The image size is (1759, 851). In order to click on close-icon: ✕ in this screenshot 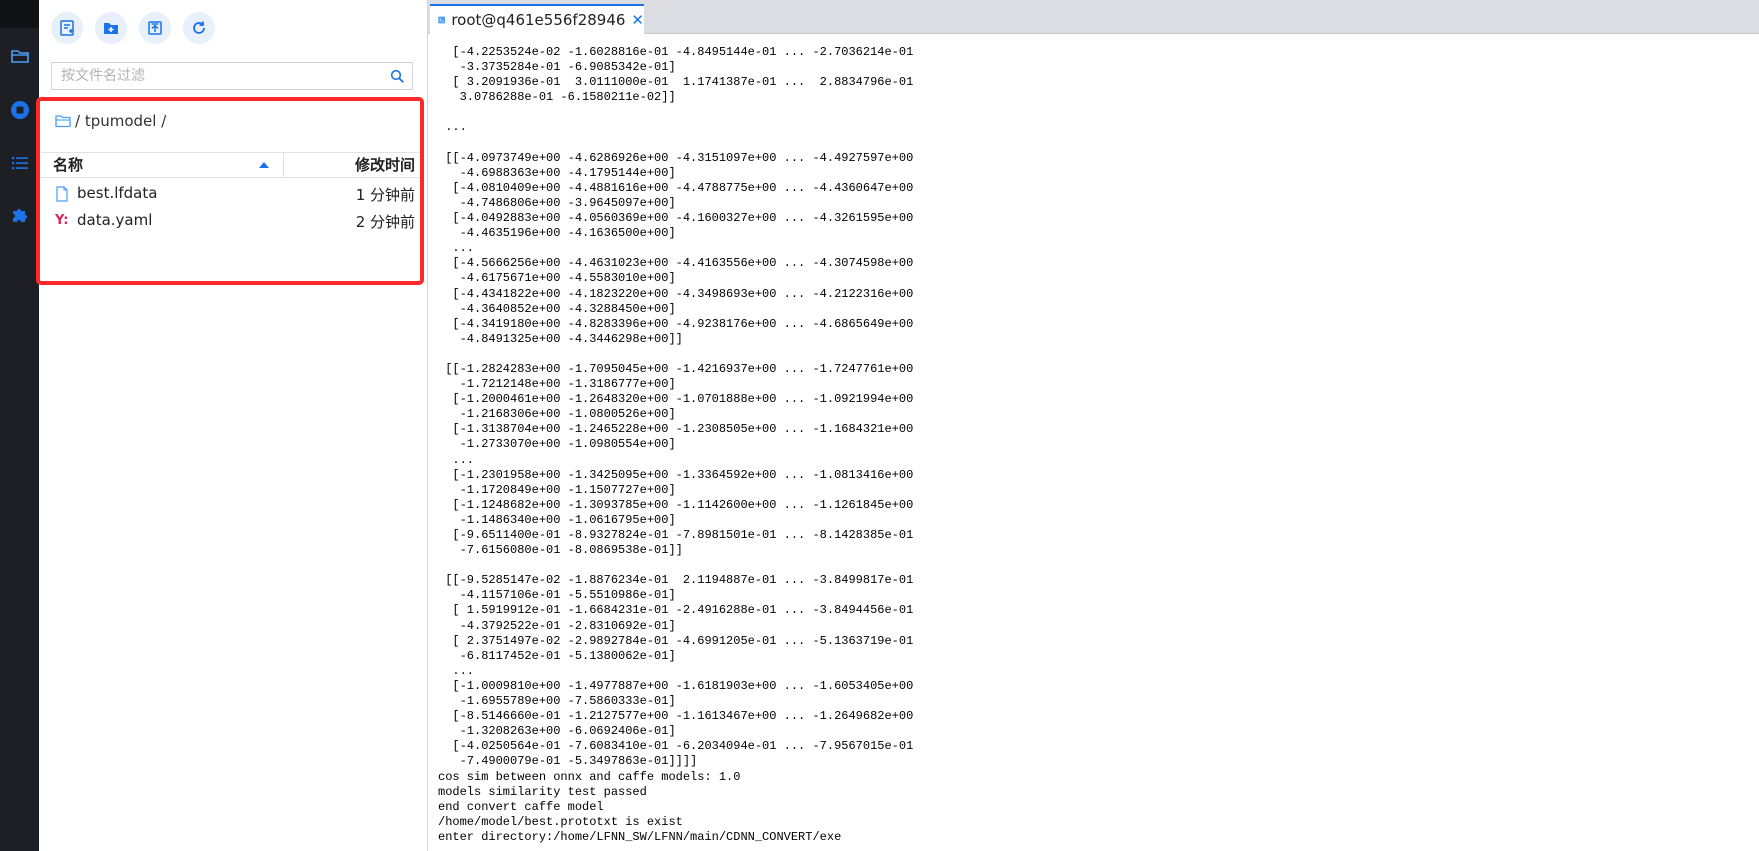, I will do `click(637, 20)`.